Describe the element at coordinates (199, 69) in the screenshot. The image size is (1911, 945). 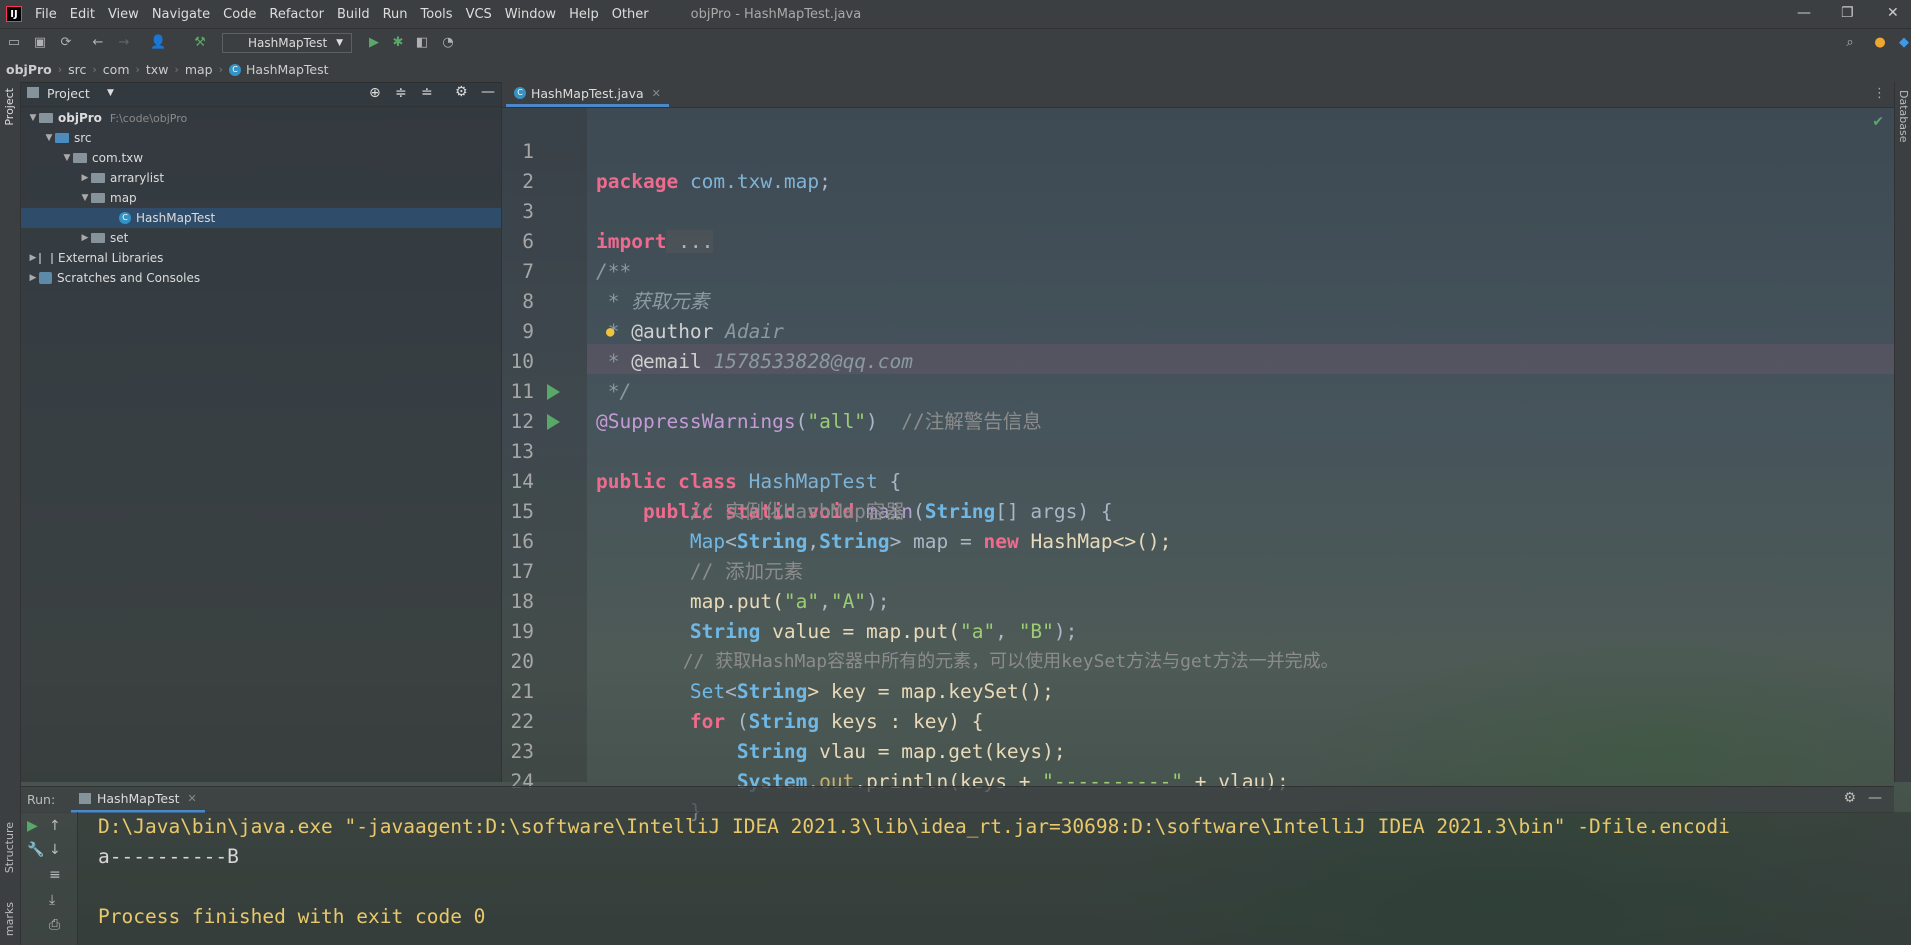
I see `breadcrumb-map: map` at that location.